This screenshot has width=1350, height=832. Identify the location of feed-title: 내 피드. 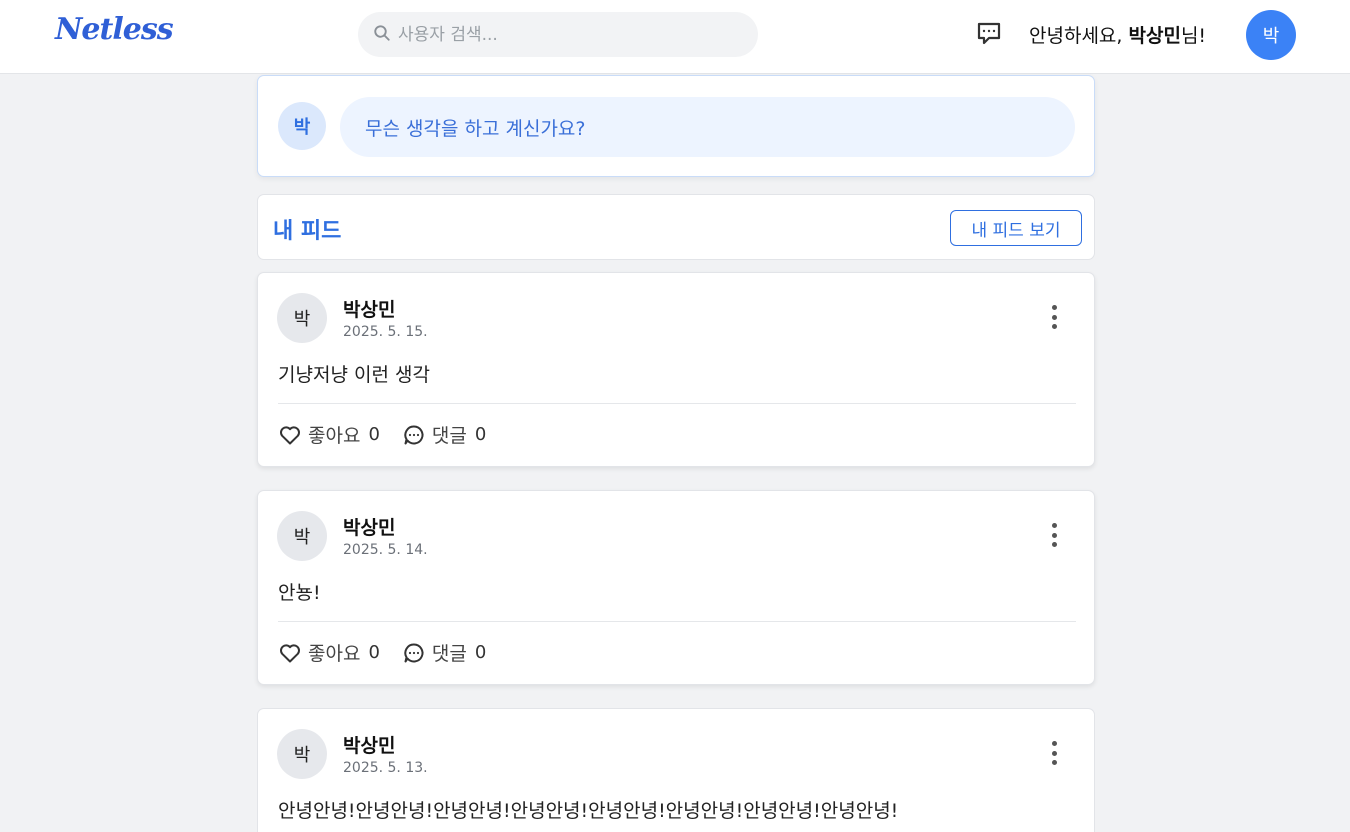
(307, 231).